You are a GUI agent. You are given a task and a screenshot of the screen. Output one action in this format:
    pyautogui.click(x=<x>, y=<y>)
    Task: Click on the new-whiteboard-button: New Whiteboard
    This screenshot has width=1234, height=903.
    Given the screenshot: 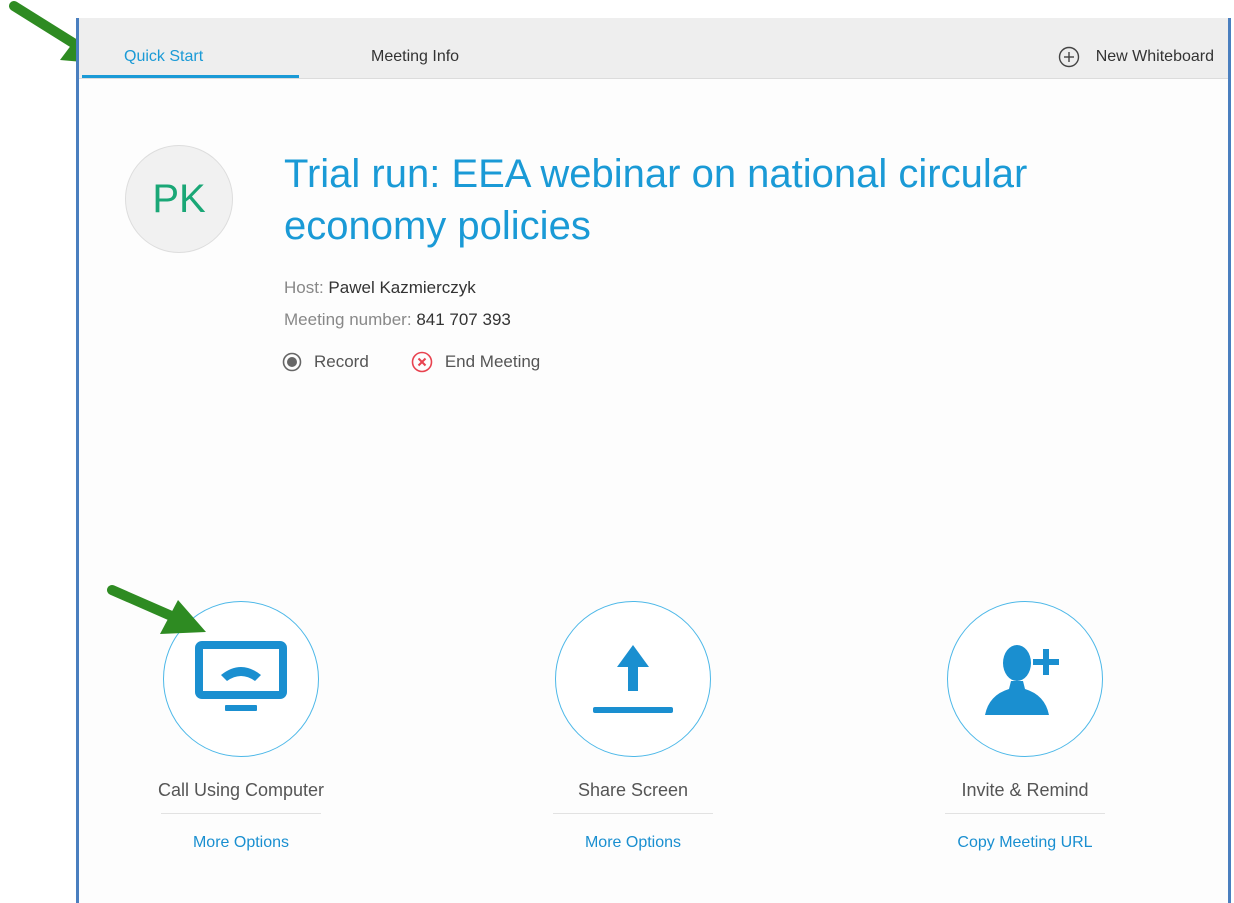 What is the action you would take?
    pyautogui.click(x=1136, y=57)
    